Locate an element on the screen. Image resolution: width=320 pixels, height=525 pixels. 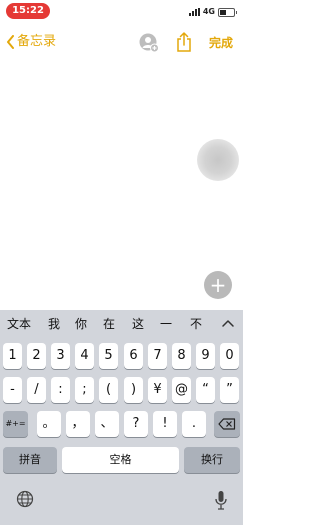
globe-icon is located at coordinates (25, 499).